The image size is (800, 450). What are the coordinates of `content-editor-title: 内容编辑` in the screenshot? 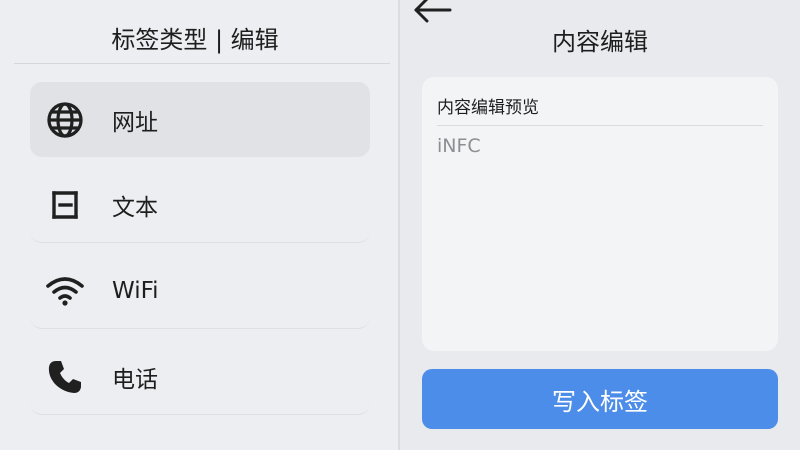 It's located at (600, 42).